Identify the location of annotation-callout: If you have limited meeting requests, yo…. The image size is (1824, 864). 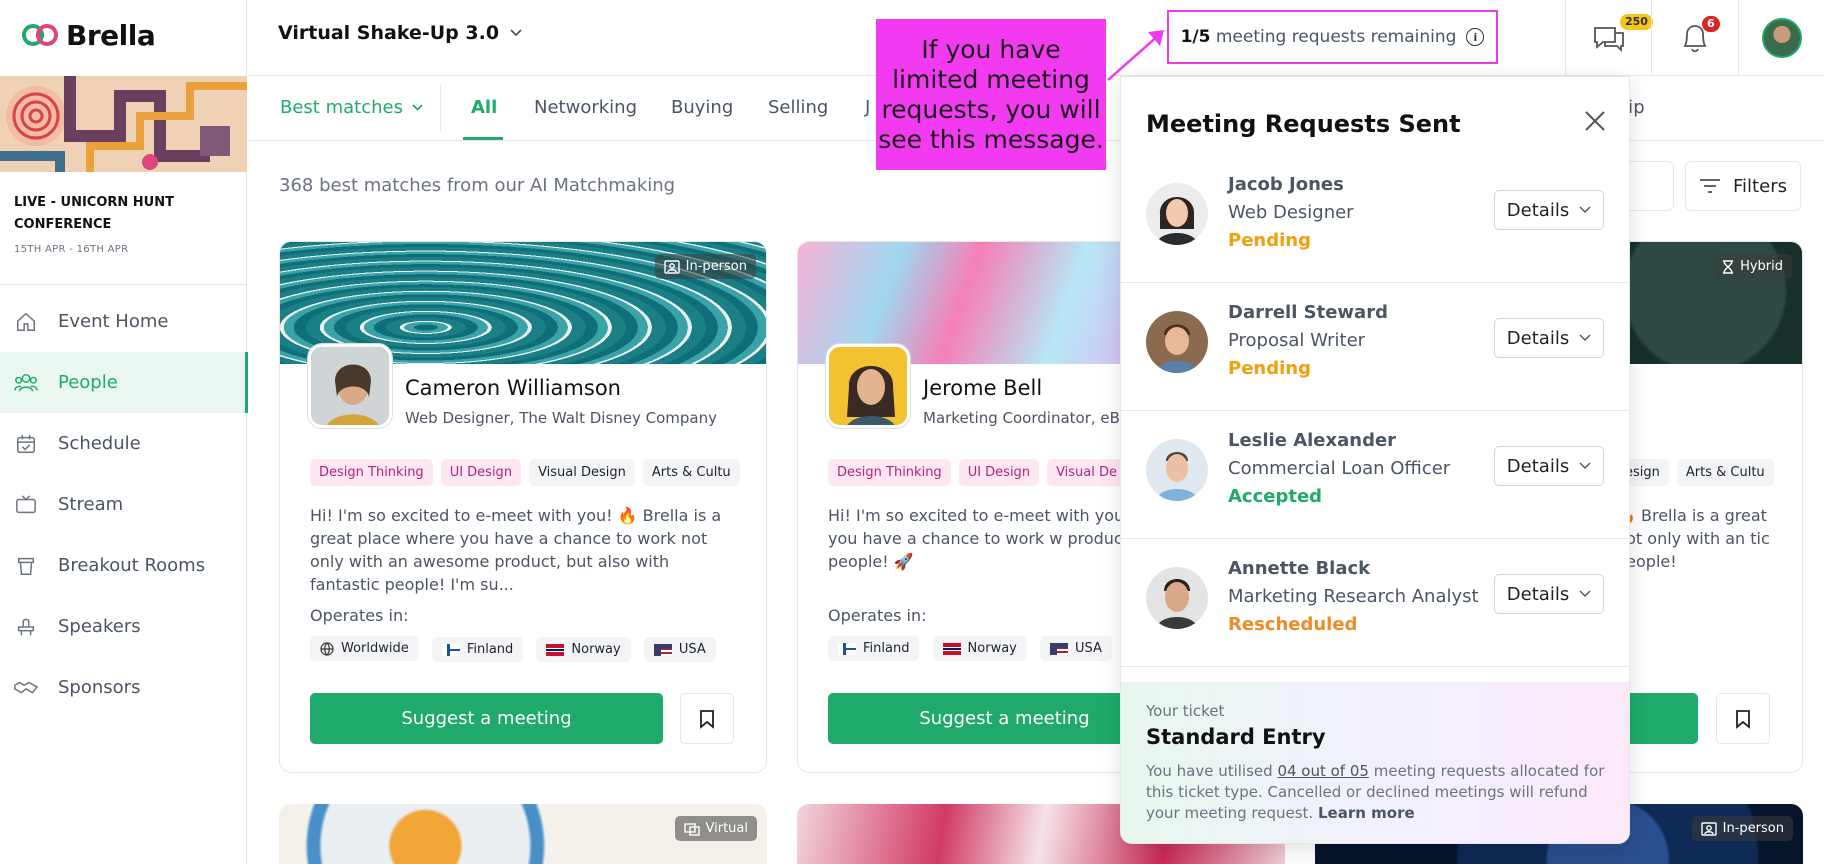
(991, 94).